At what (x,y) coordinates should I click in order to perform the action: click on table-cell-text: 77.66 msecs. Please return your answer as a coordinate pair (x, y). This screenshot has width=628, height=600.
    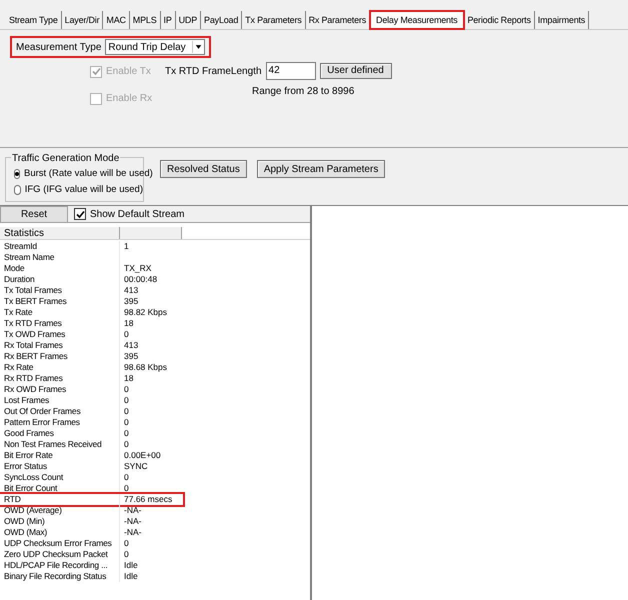
    Looking at the image, I should click on (147, 499).